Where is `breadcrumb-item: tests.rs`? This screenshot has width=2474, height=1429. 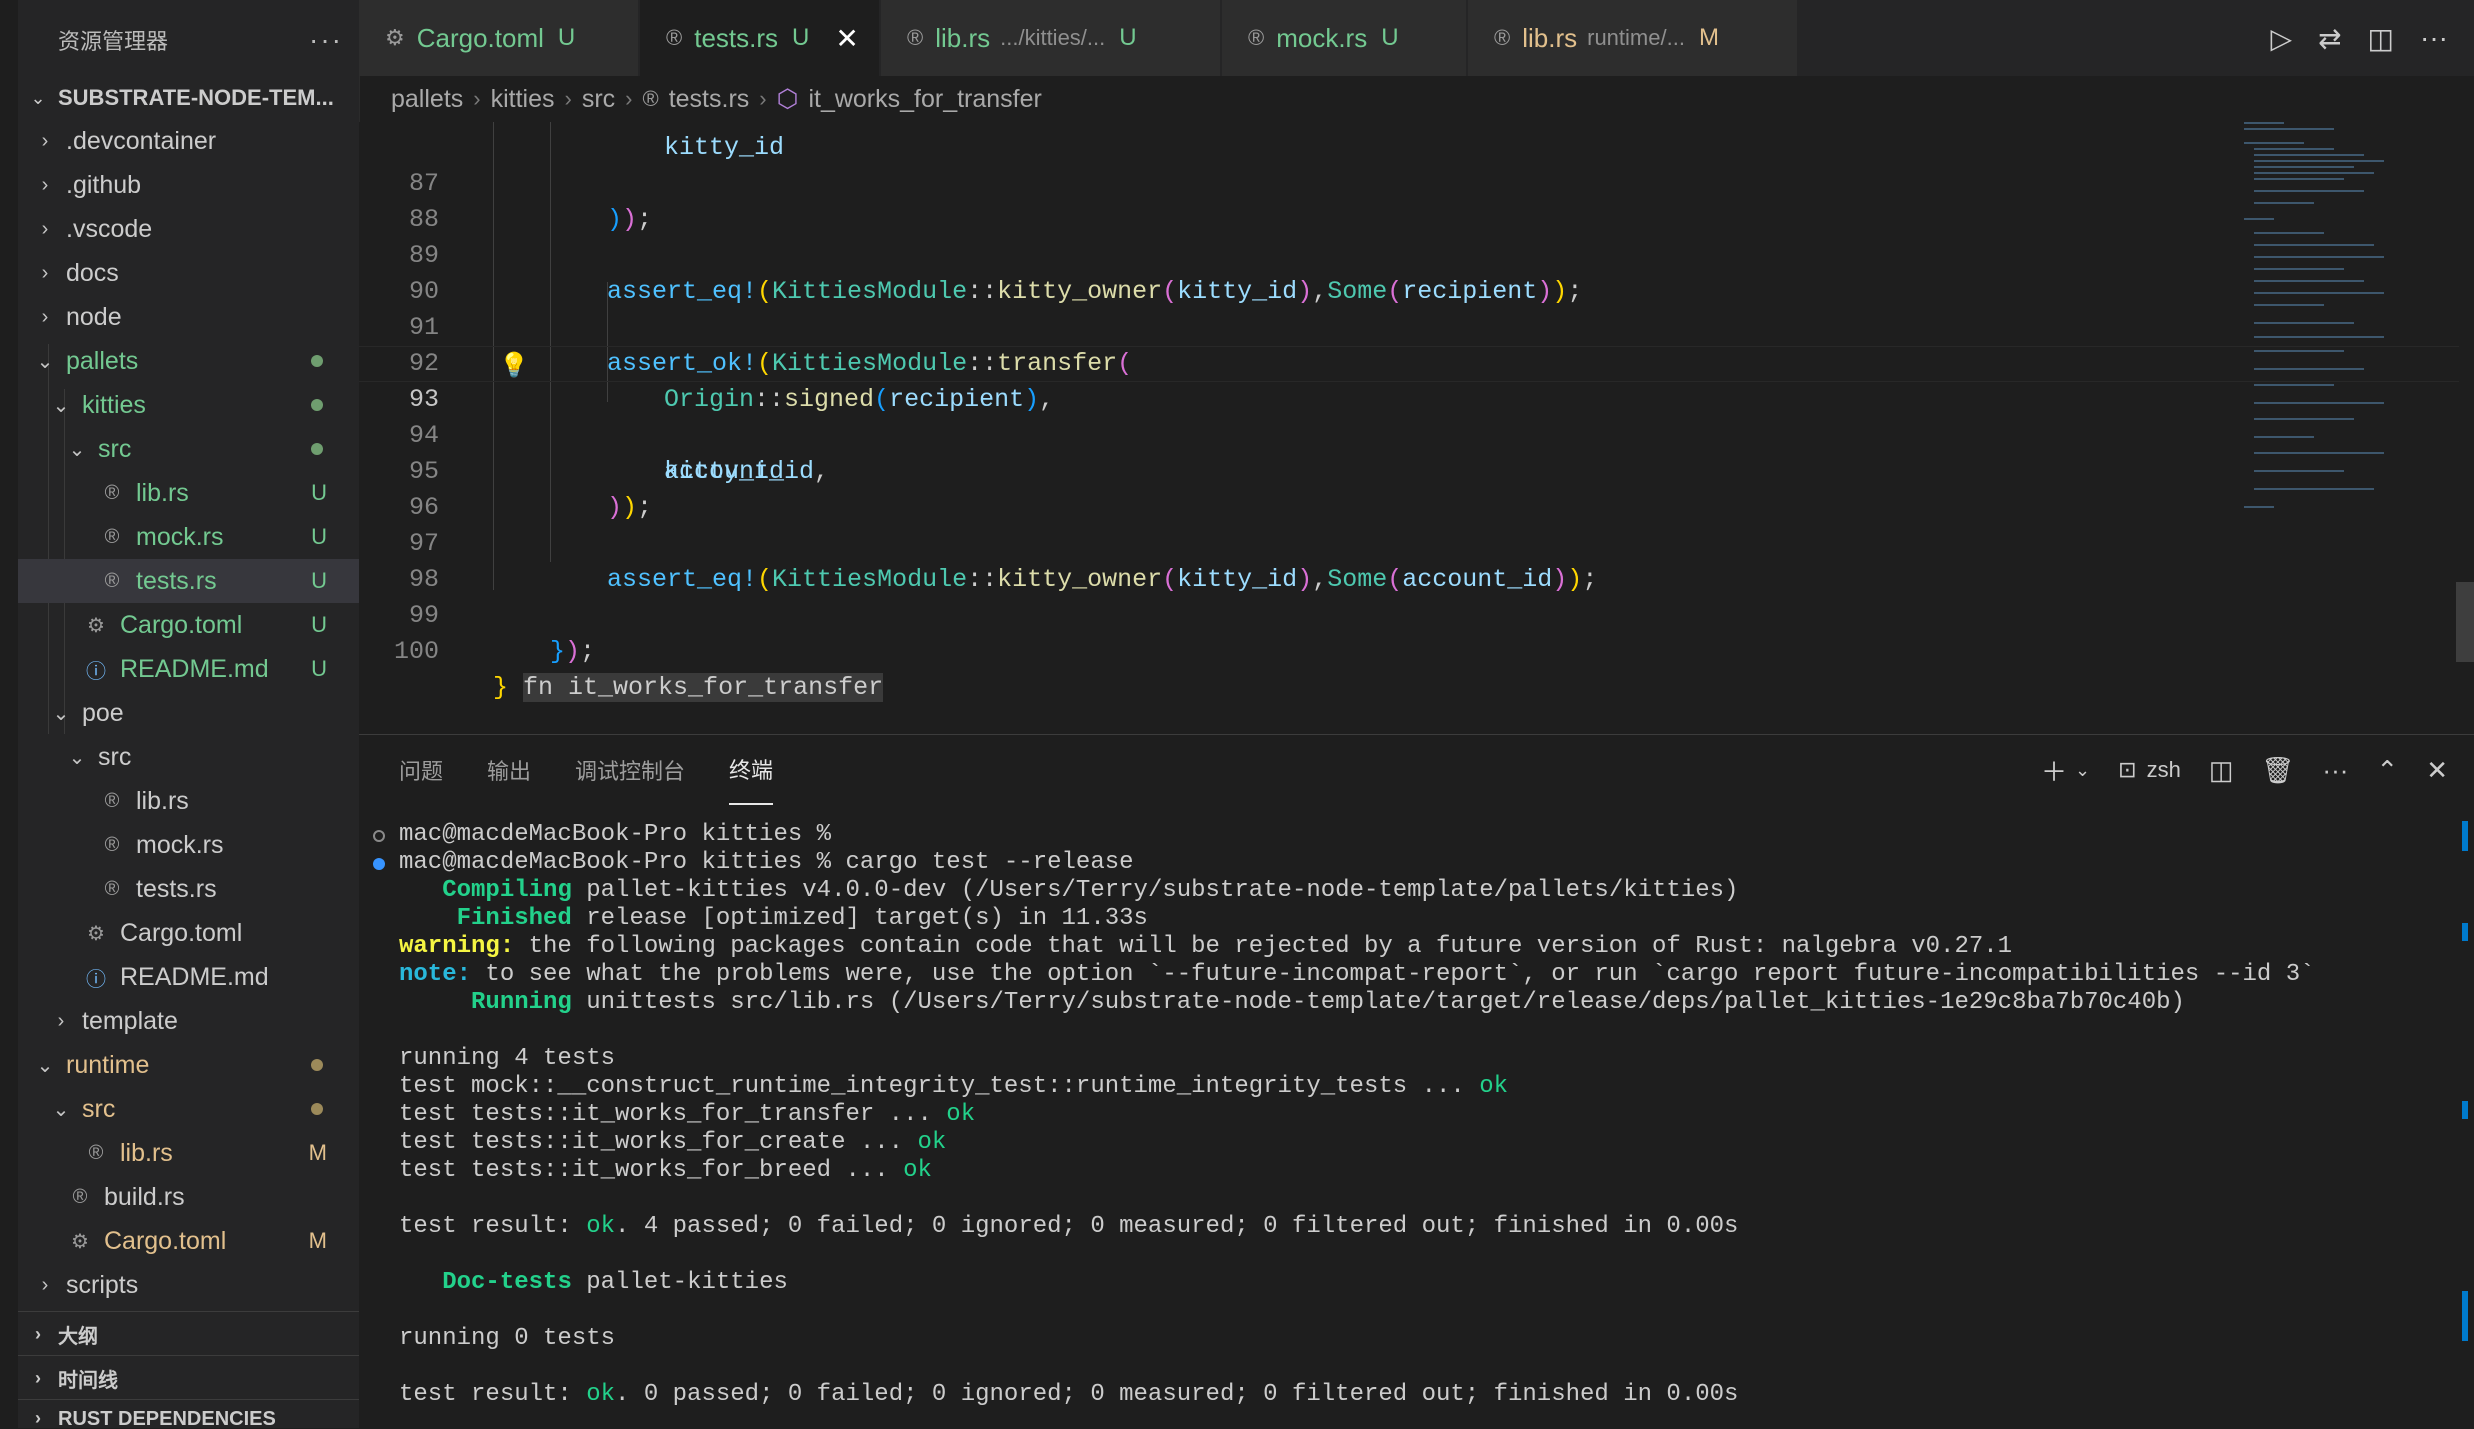 breadcrumb-item: tests.rs is located at coordinates (709, 99).